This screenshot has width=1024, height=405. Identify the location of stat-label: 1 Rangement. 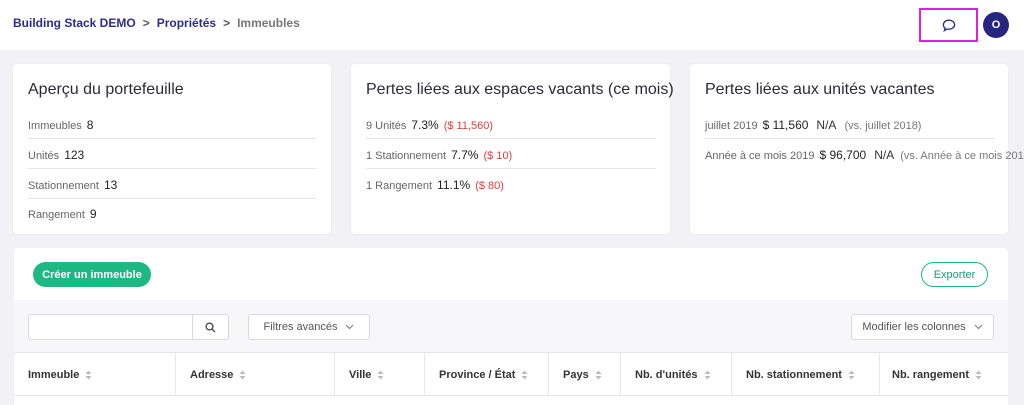
(399, 186).